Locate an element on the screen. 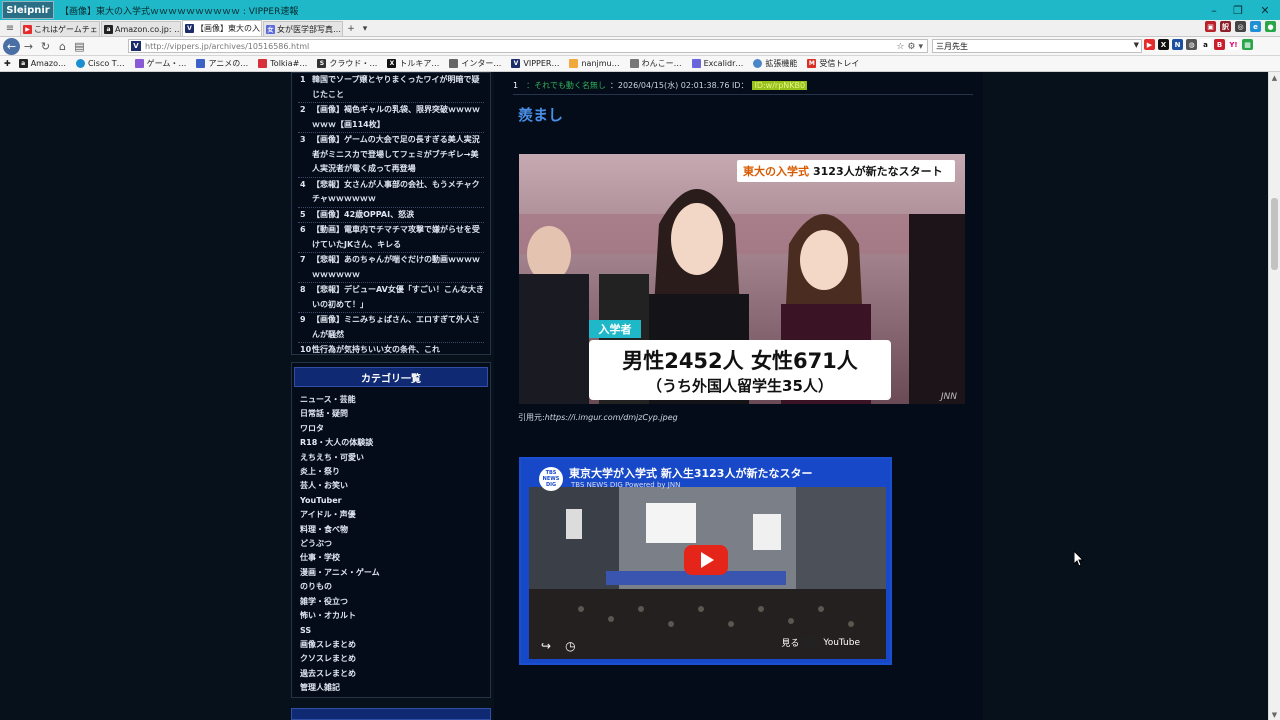  category-link: どうぶつ is located at coordinates (391, 544).